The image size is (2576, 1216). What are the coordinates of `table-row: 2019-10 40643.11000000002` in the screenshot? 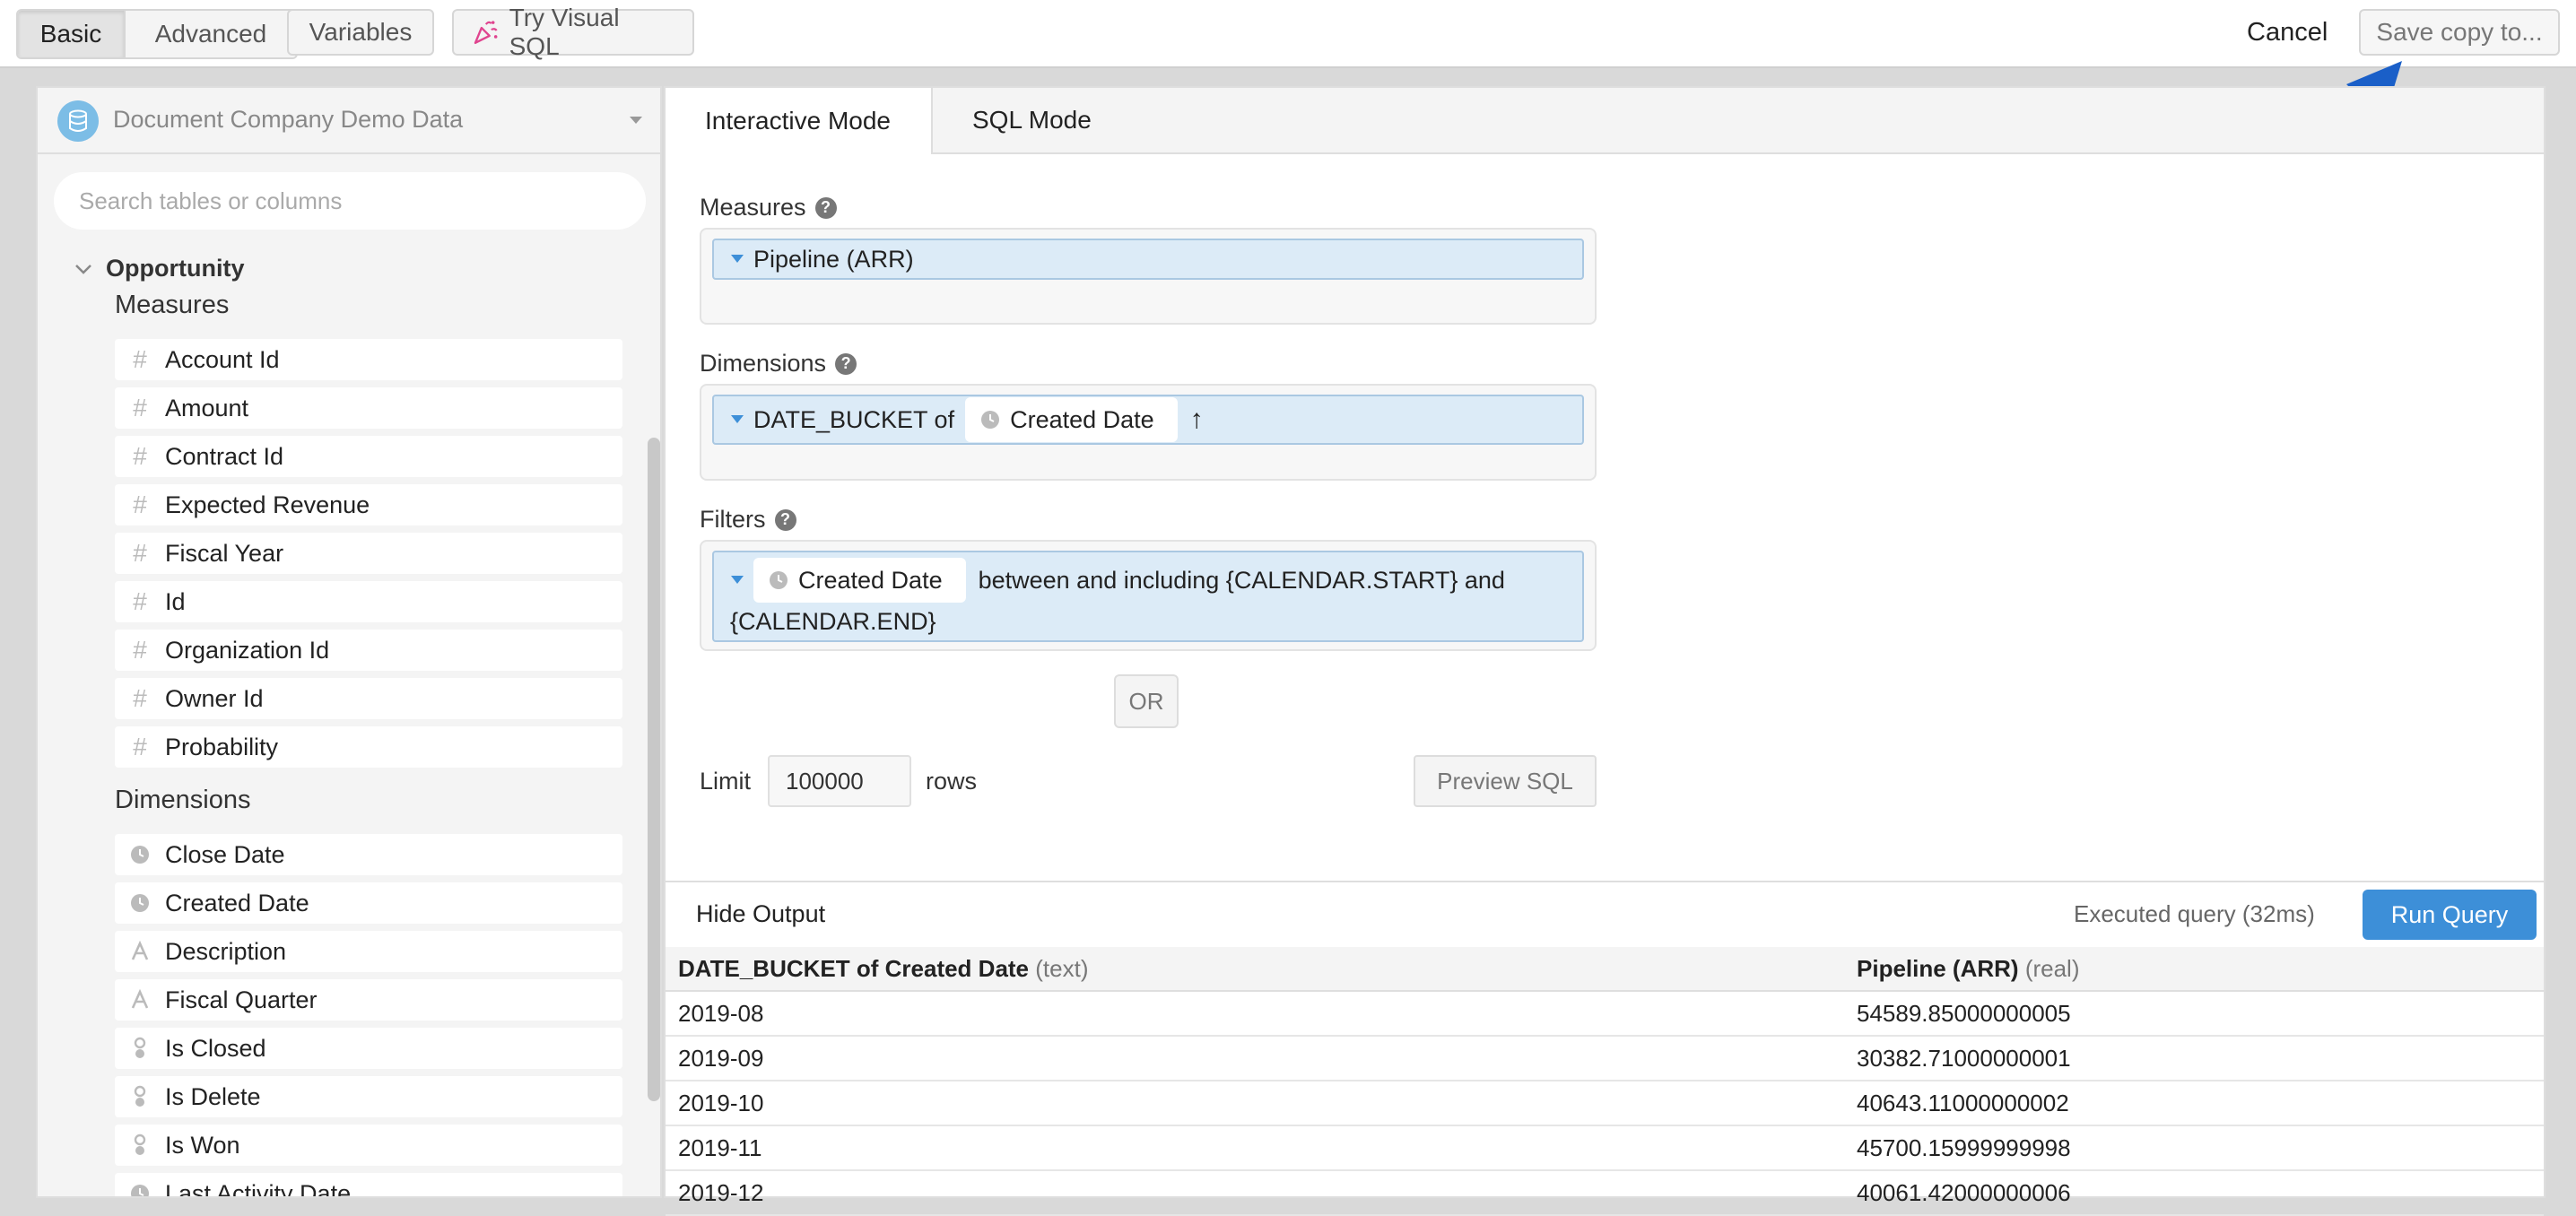 It's located at (1605, 1103).